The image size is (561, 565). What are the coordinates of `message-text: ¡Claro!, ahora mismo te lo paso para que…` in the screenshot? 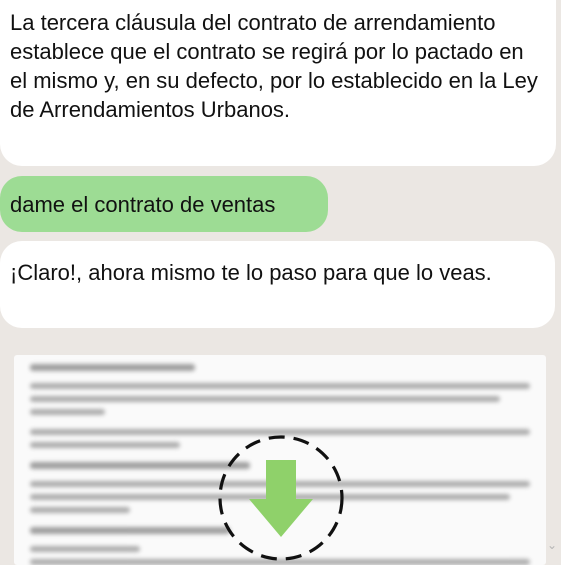 It's located at (251, 272).